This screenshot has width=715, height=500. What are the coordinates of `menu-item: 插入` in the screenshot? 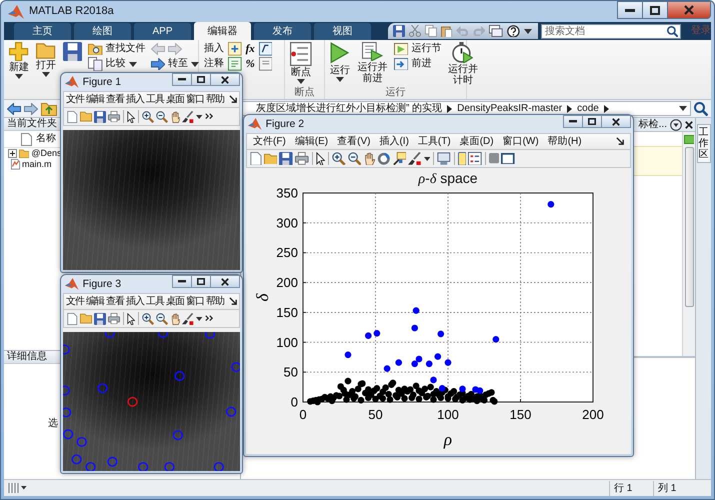 It's located at (135, 302).